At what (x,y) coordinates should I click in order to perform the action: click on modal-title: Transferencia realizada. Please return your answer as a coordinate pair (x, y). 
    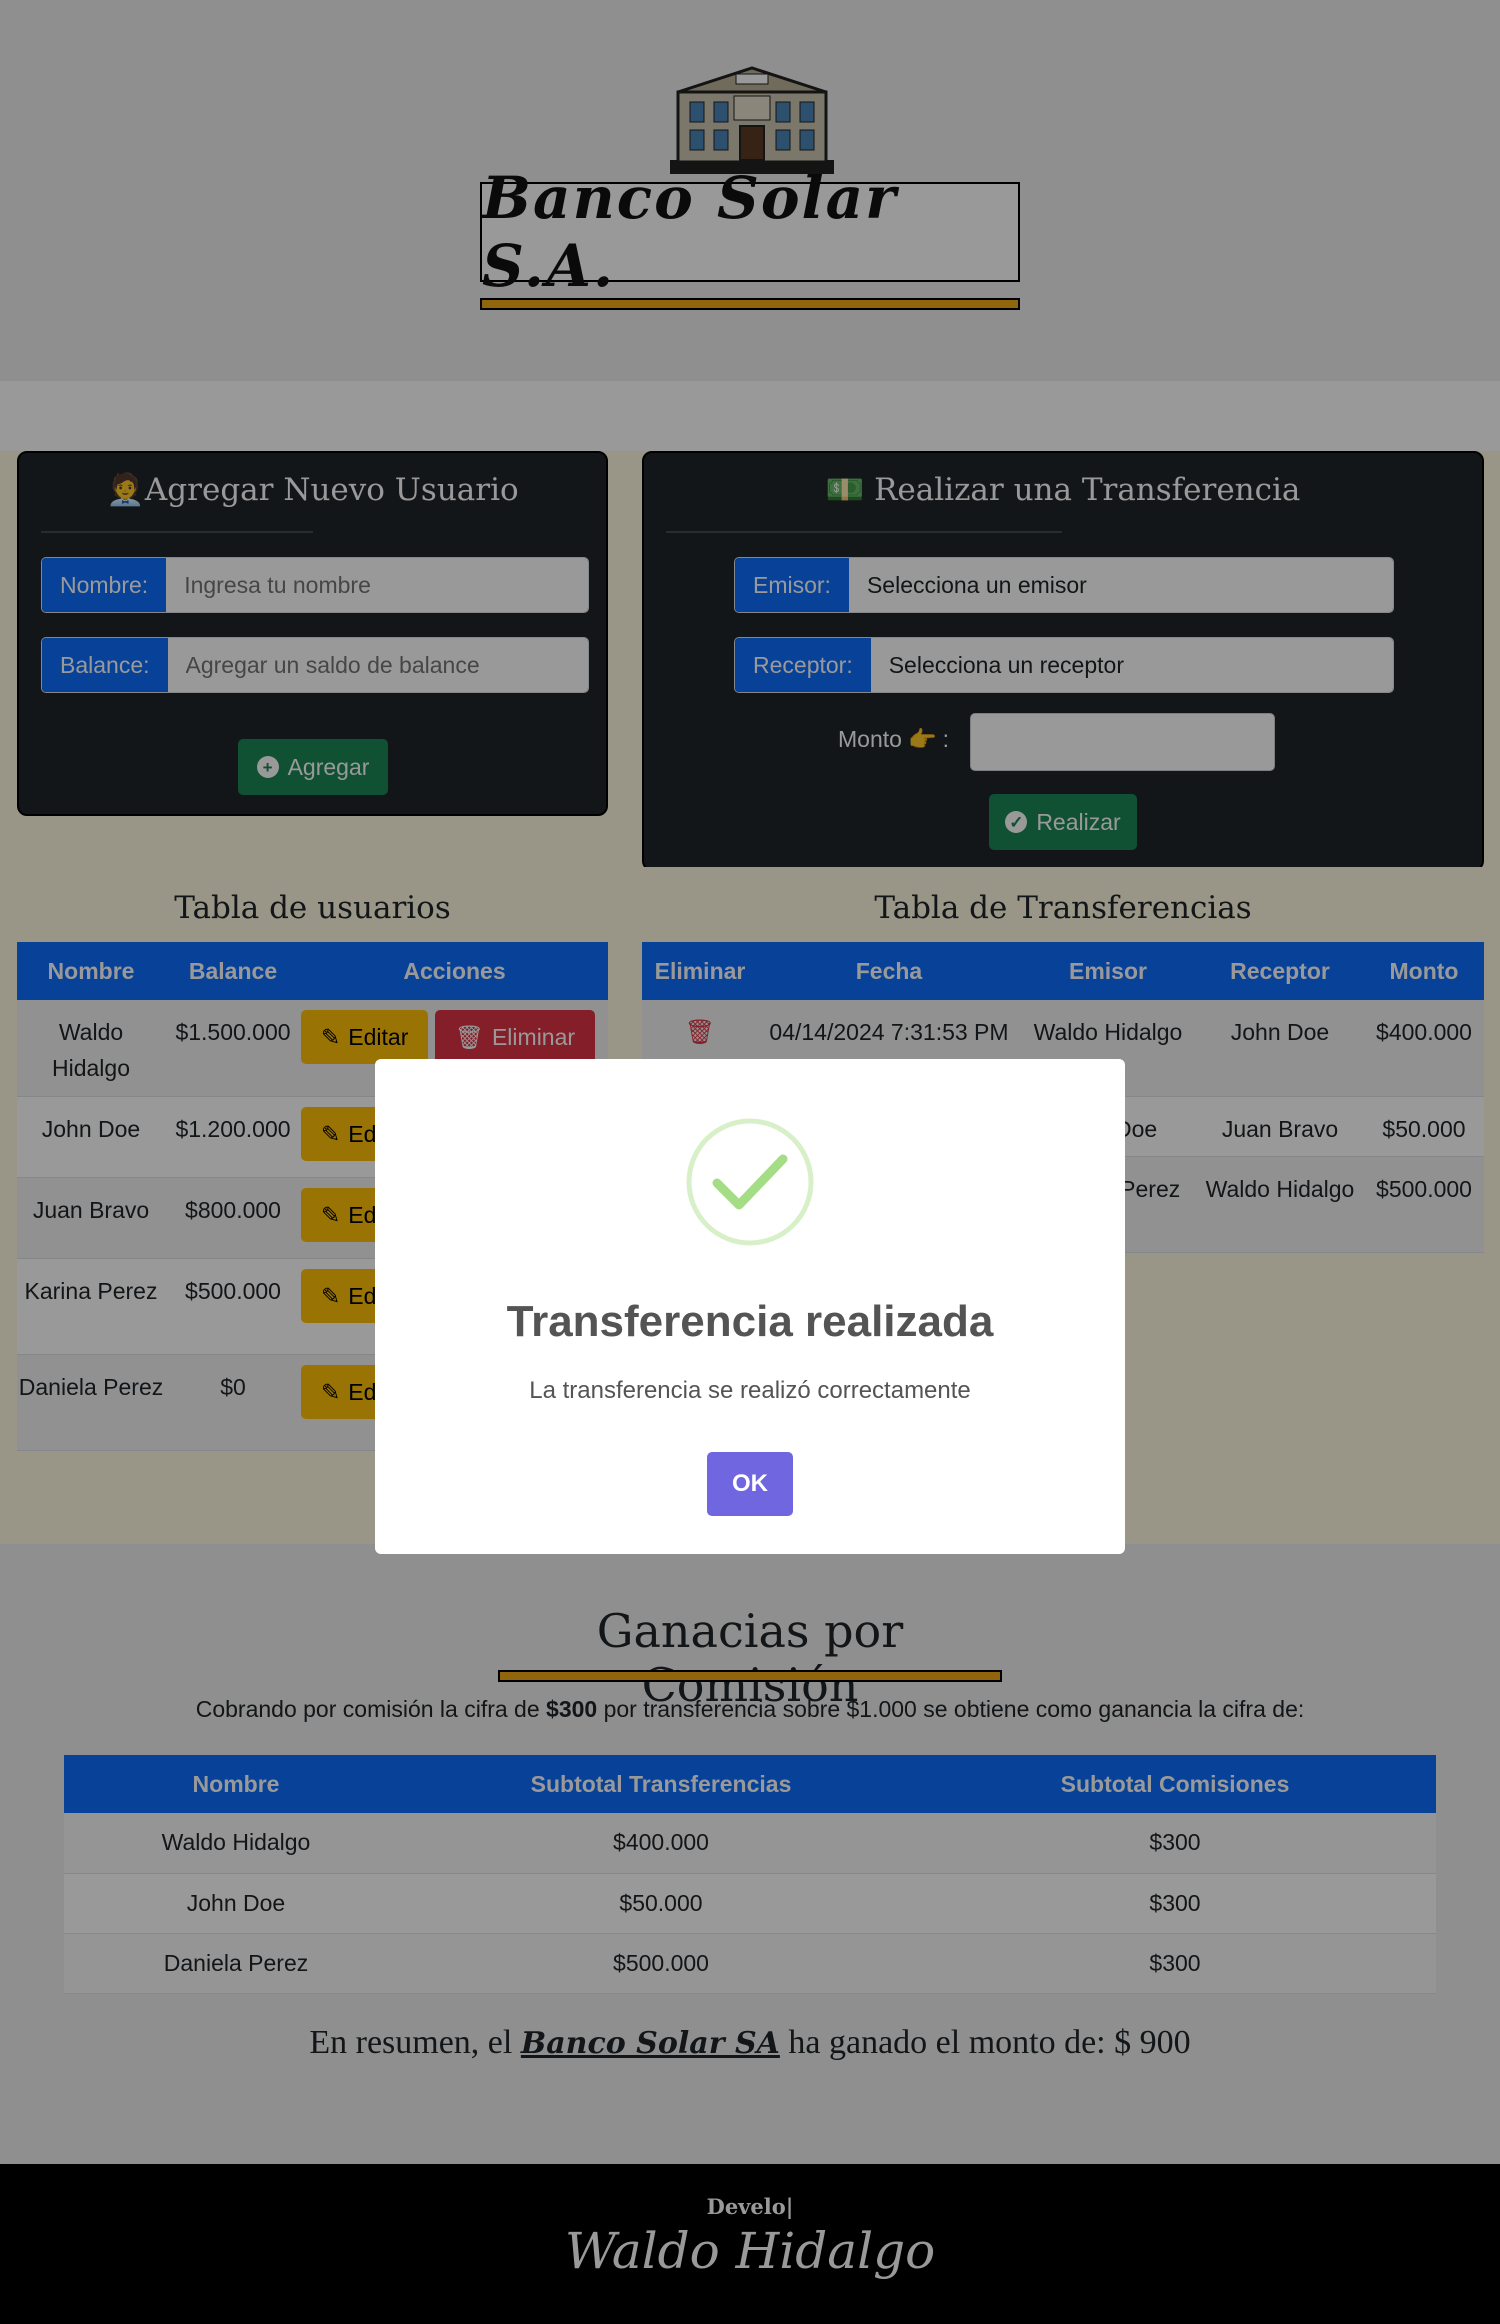
    Looking at the image, I should click on (750, 1321).